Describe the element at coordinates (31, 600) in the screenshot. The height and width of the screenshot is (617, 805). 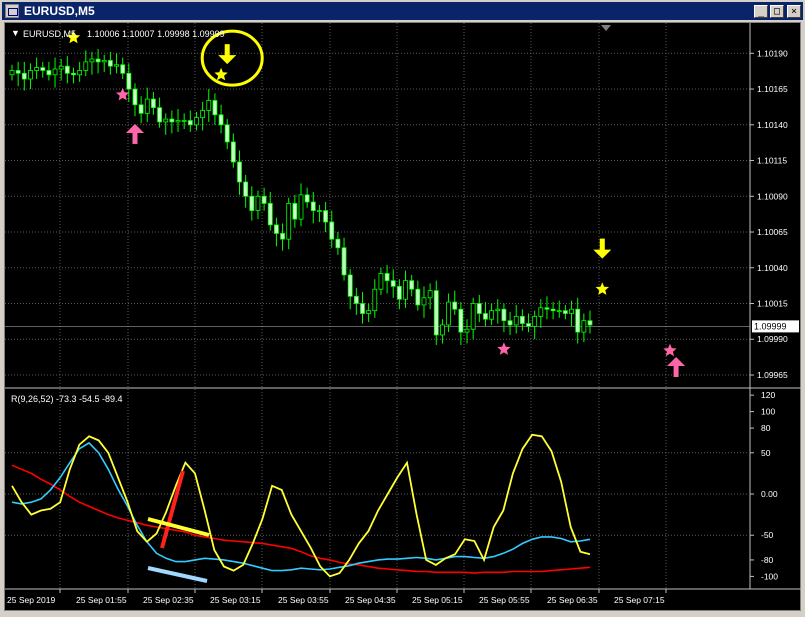
I see `time-tick-label: 25 Sep 2019` at that location.